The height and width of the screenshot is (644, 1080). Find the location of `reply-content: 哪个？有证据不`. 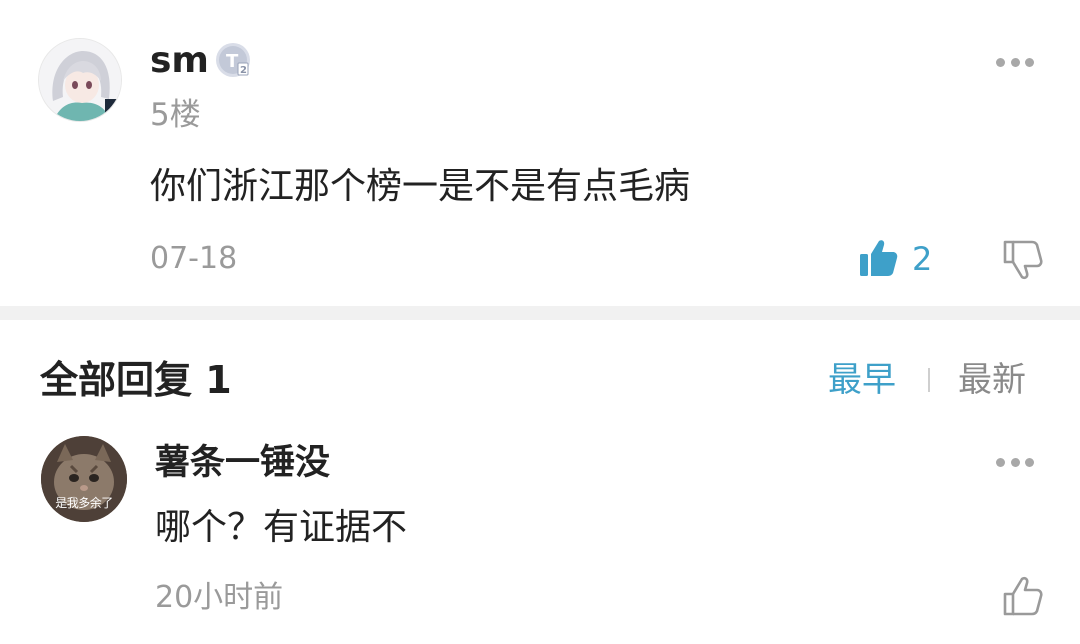

reply-content: 哪个？有证据不 is located at coordinates (281, 527).